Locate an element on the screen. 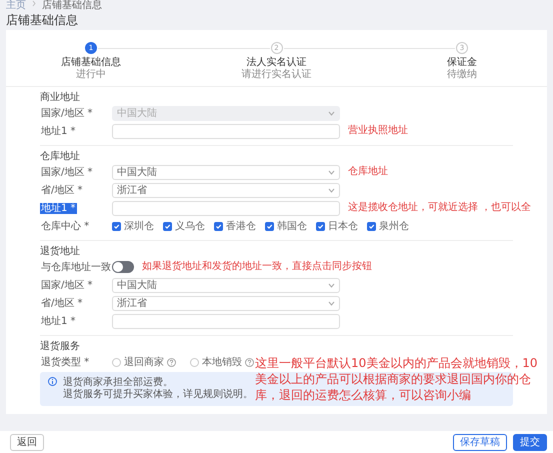 This screenshot has height=453, width=553. step-subtitle: 待缴纳 is located at coordinates (462, 75).